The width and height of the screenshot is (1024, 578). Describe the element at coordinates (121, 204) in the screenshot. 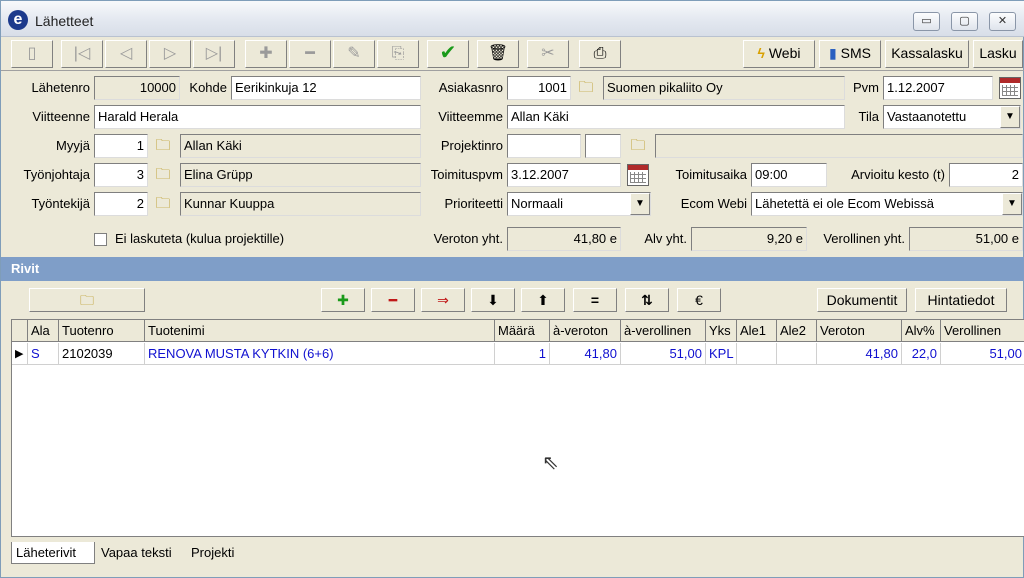

I see `tyontekija-nro-field: 2` at that location.